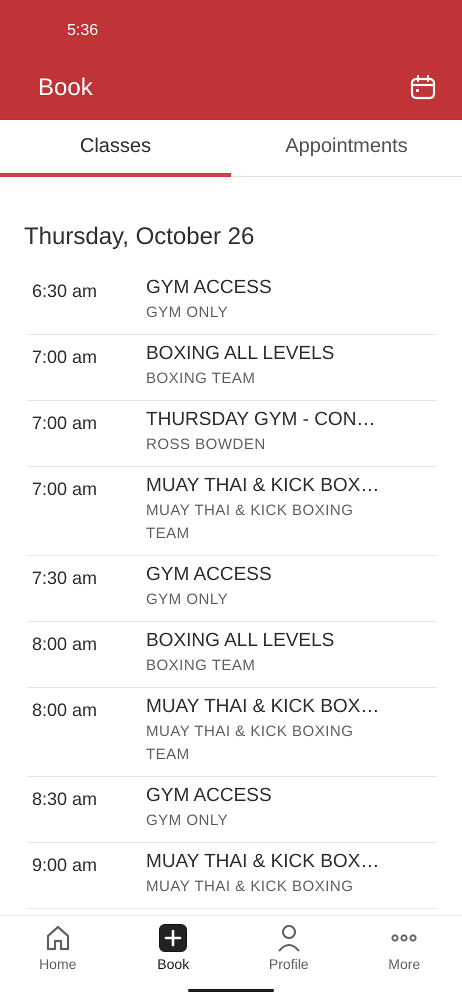 The width and height of the screenshot is (462, 1000). What do you see at coordinates (140, 237) in the screenshot?
I see `date-heading: Thursday, October 26` at bounding box center [140, 237].